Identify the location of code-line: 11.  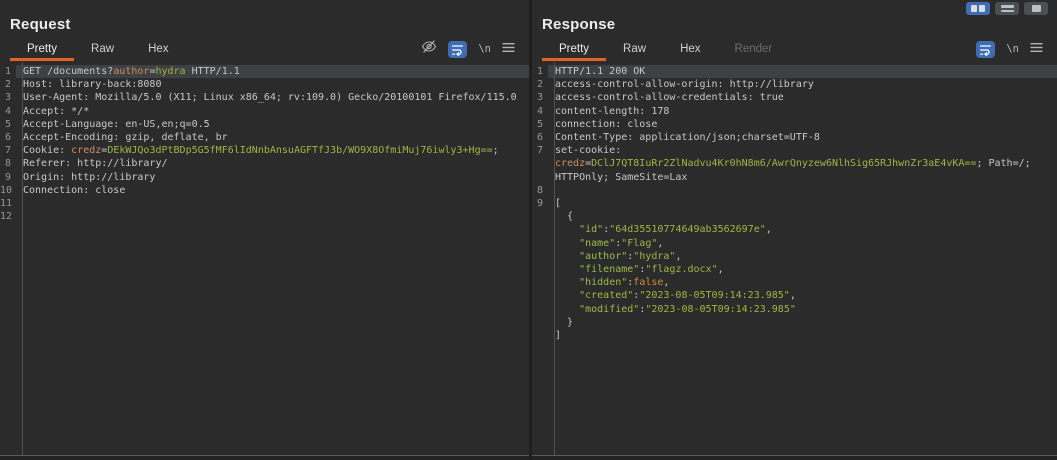
(264, 203).